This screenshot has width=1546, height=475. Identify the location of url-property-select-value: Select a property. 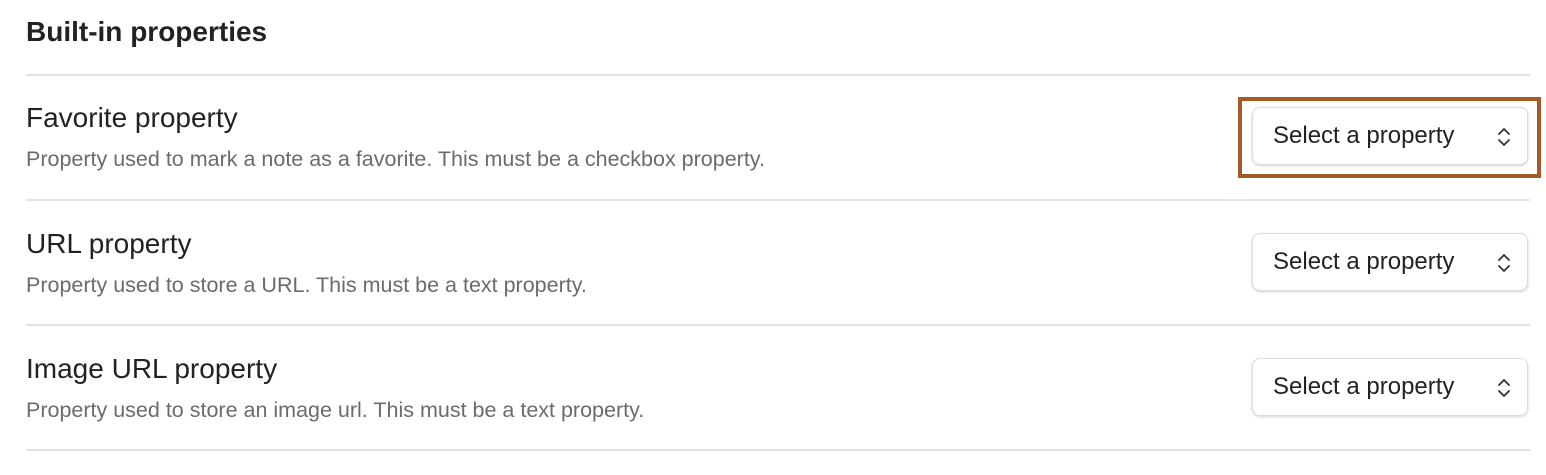
(1364, 261).